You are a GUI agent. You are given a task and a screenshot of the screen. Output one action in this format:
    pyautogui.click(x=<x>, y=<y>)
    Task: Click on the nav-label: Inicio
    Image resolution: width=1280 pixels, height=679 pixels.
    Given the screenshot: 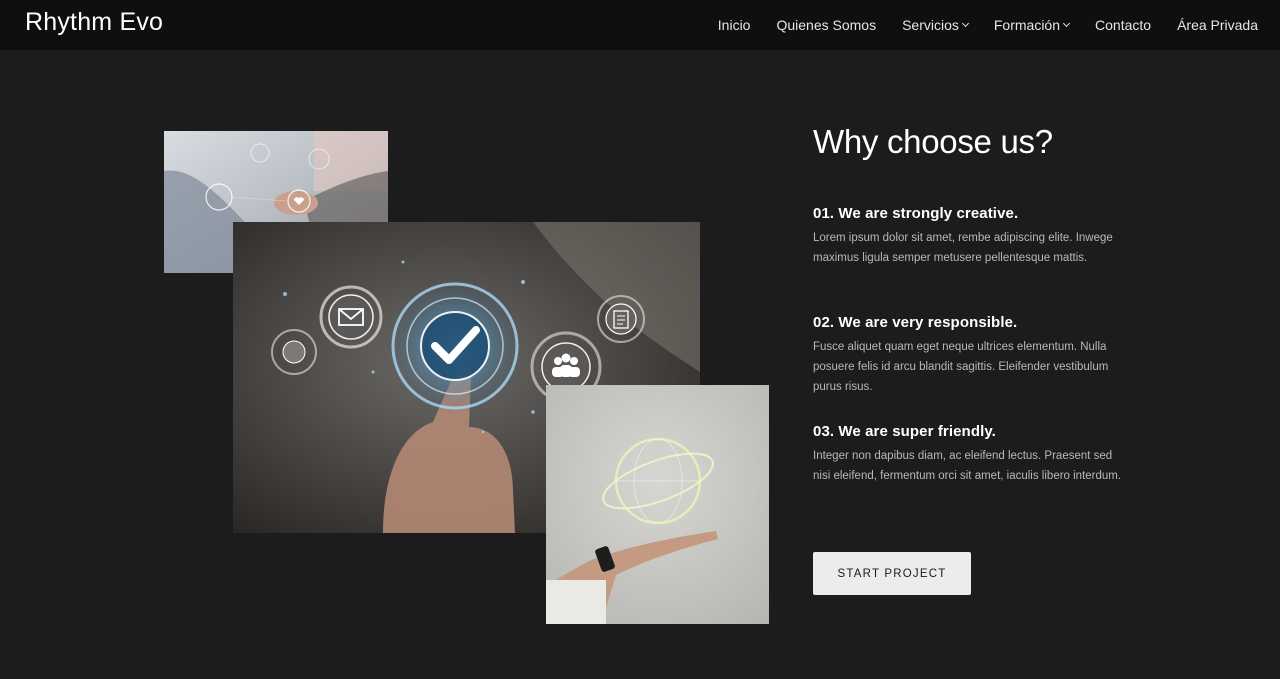 What is the action you would take?
    pyautogui.click(x=734, y=25)
    